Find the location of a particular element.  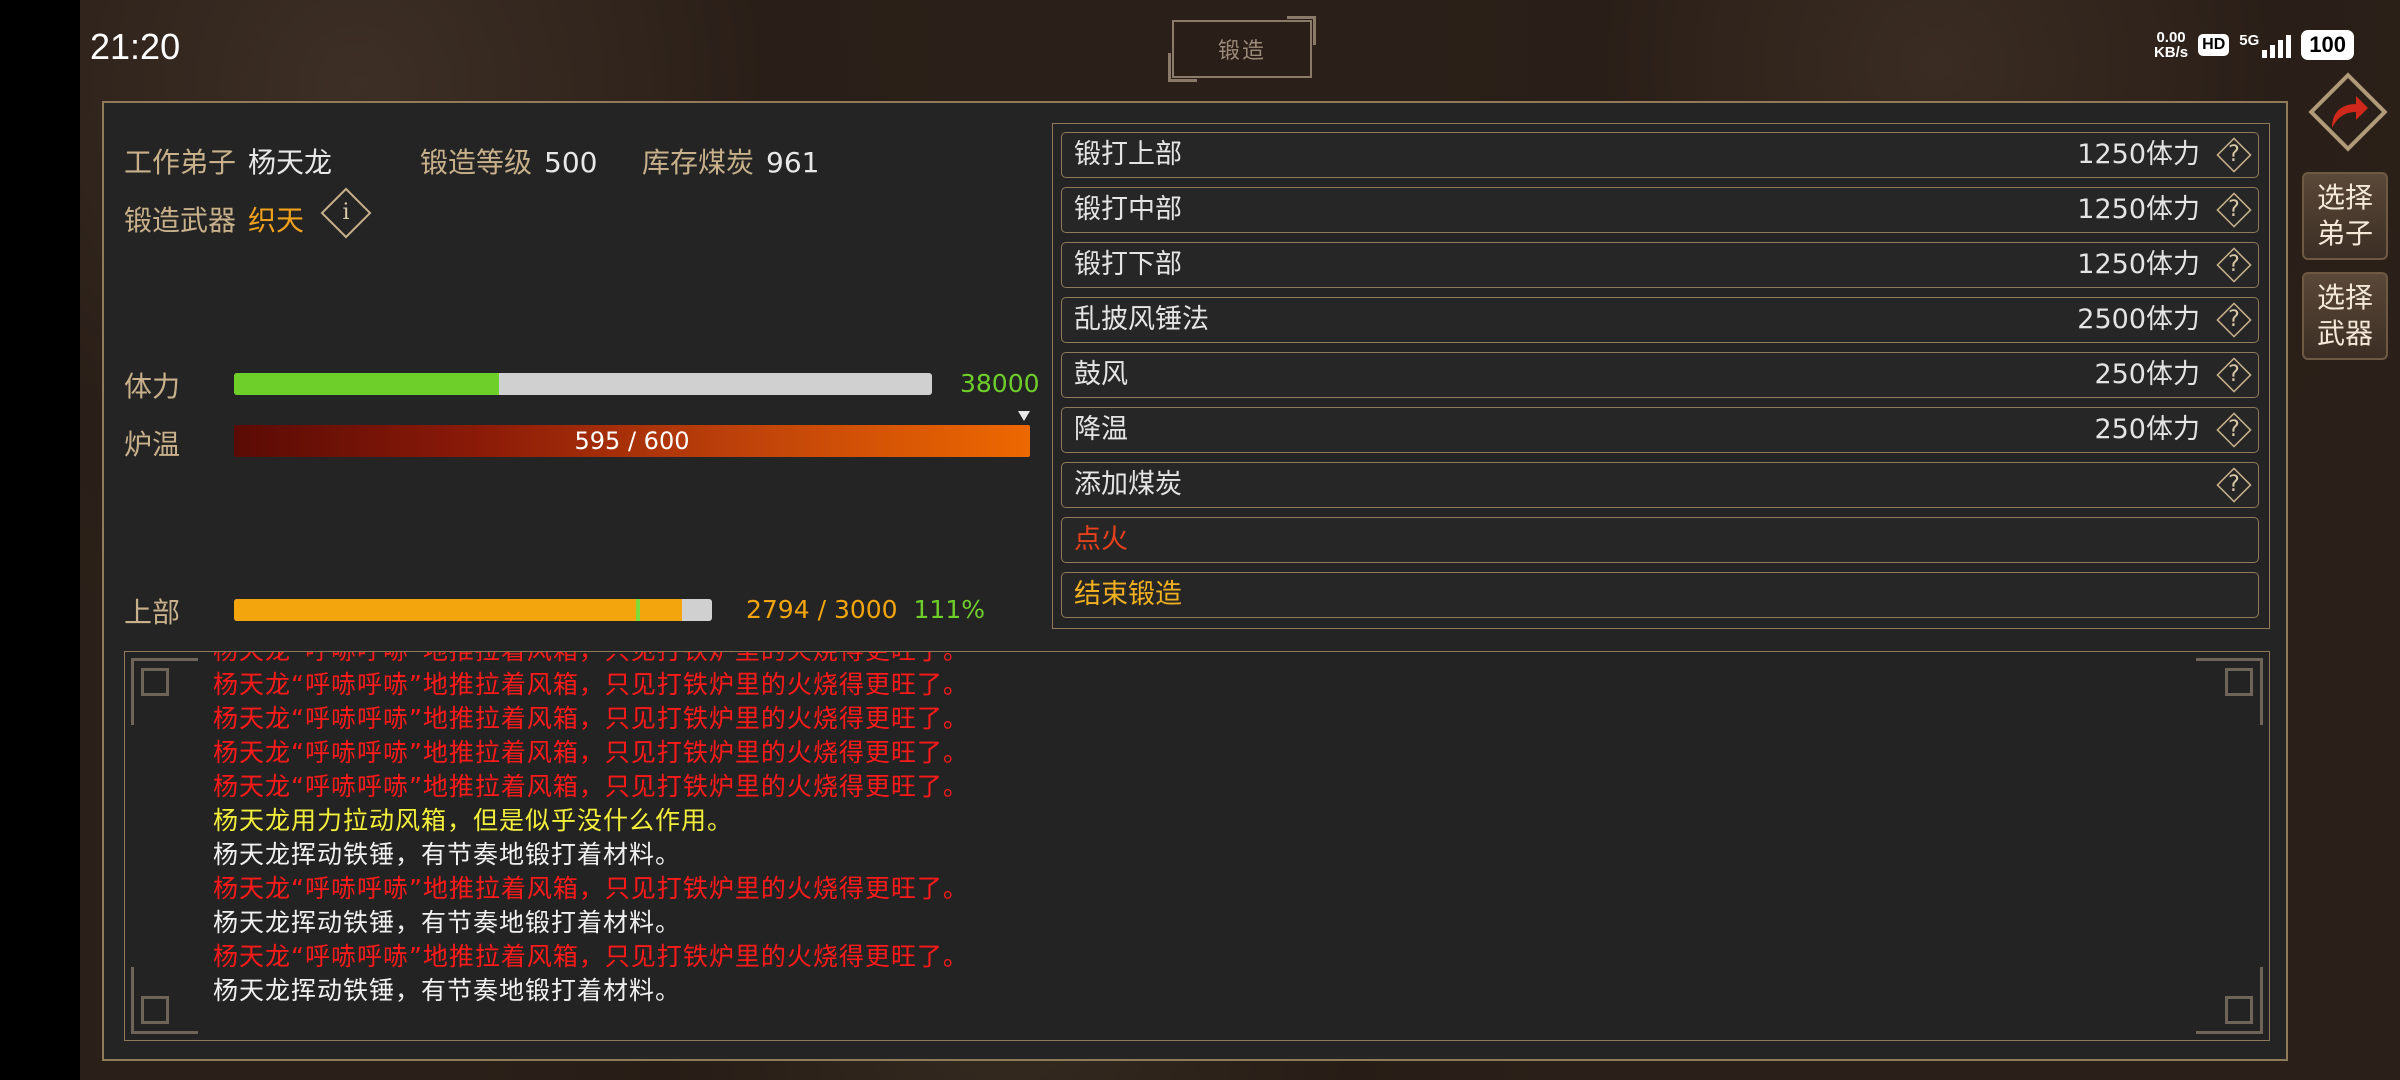

return-arrow-icon is located at coordinates (2350, 112).